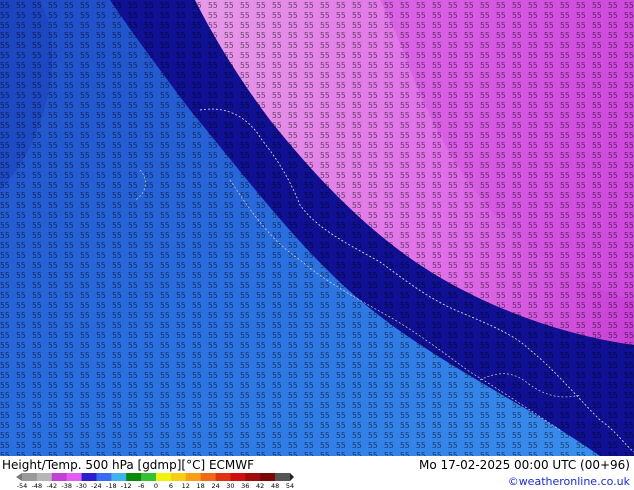  I want to click on scale-tick-label: -48, so click(37, 486).